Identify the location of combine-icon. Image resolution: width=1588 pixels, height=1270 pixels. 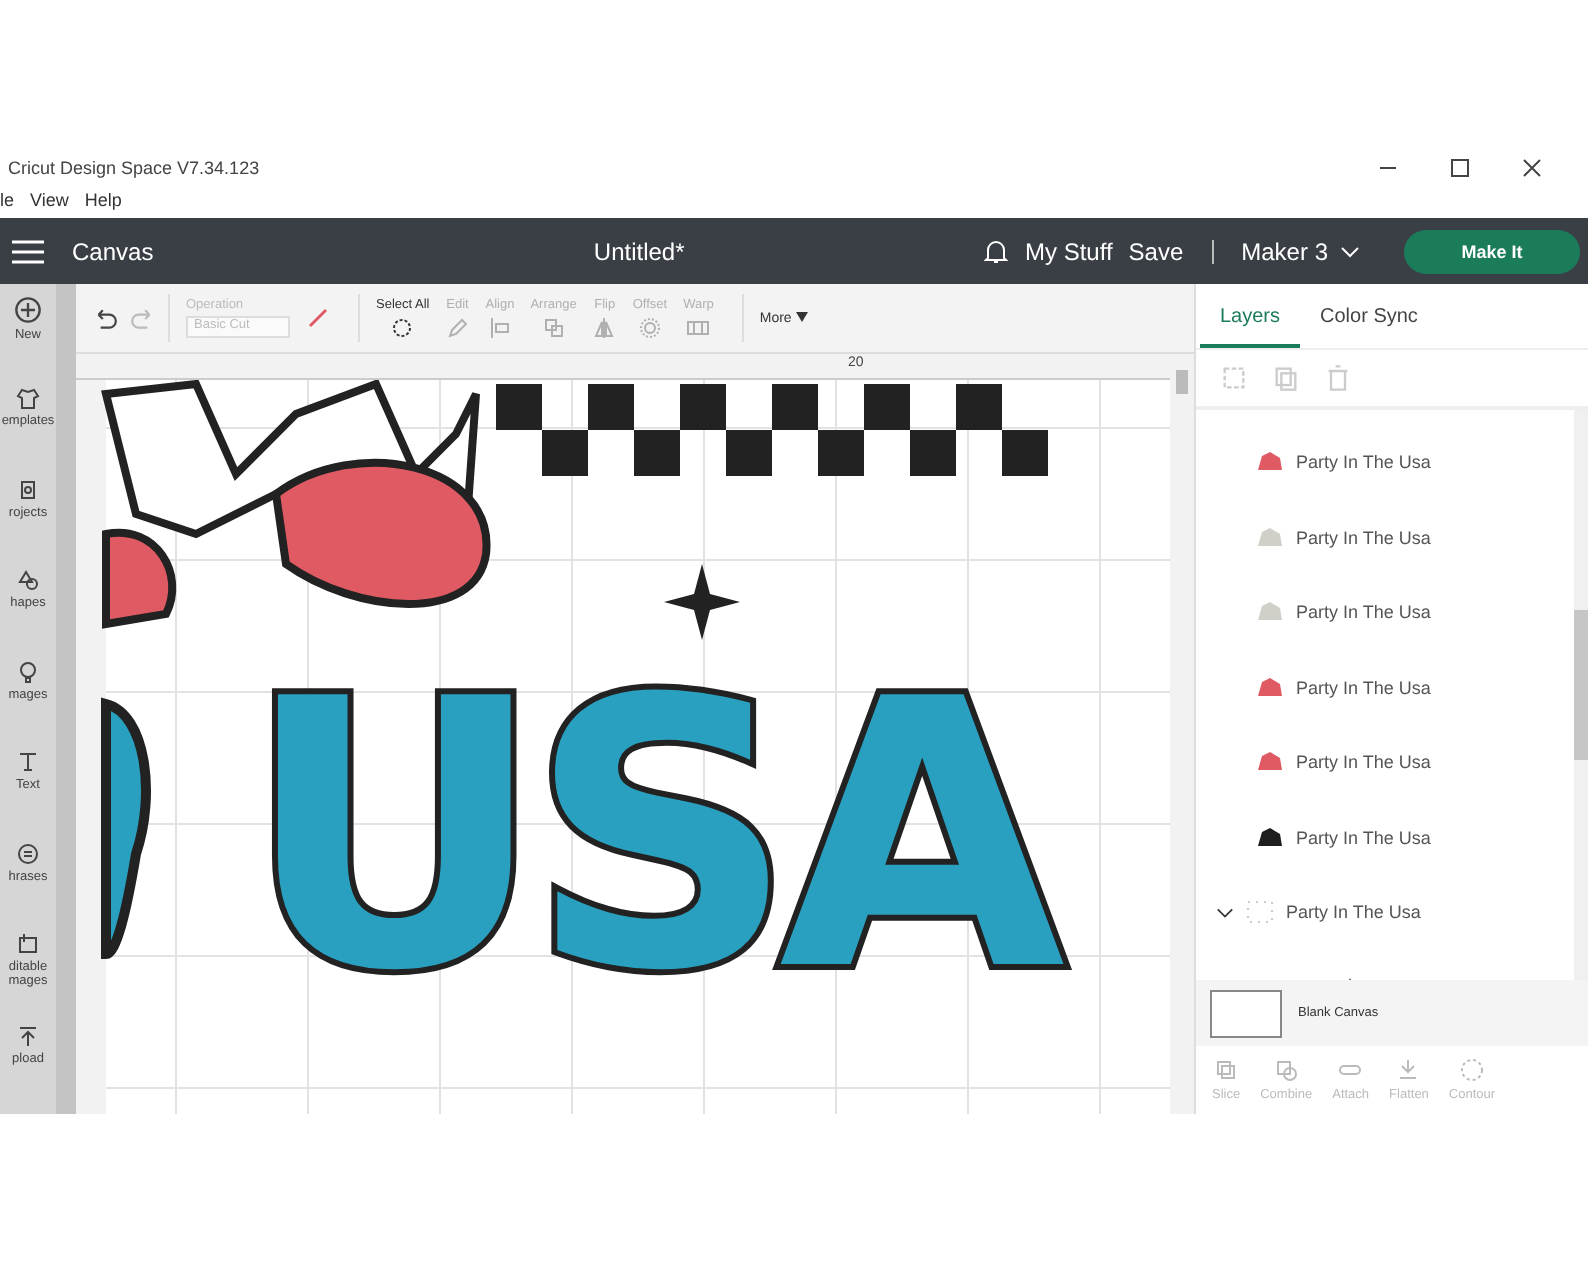
(1286, 1070).